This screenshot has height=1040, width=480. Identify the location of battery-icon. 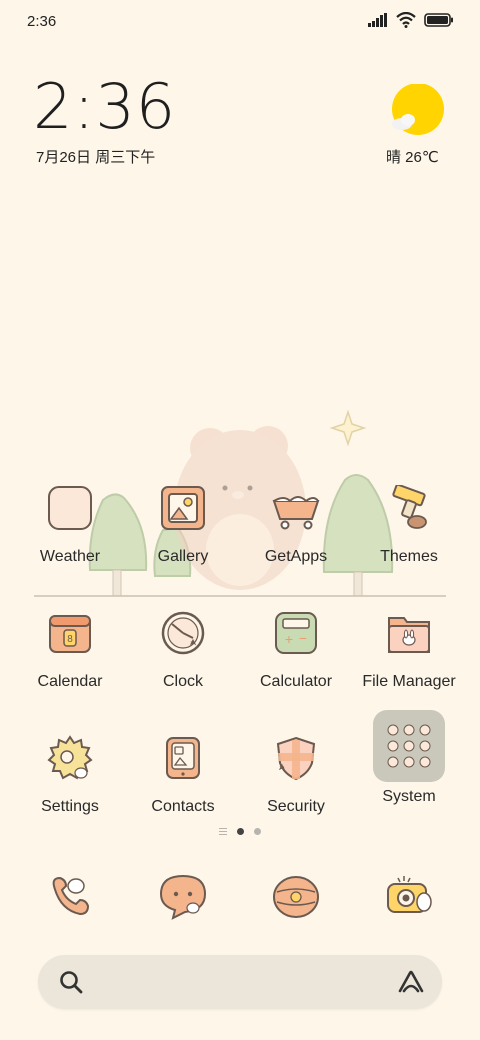
(438, 20).